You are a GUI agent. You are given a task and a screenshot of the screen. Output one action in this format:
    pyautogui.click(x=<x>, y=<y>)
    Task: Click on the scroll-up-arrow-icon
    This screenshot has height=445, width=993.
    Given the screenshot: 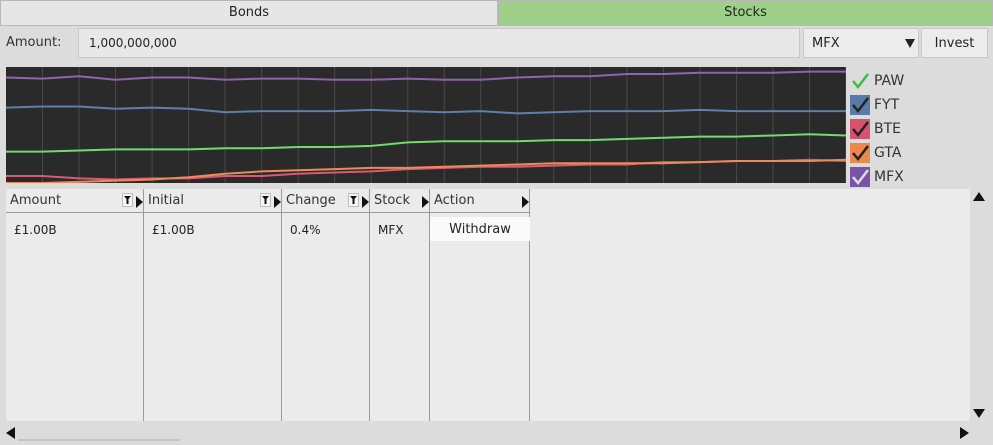 What is the action you would take?
    pyautogui.click(x=979, y=196)
    